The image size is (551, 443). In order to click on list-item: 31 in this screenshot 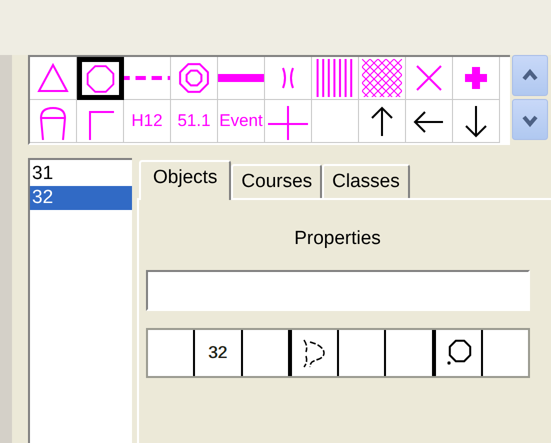, I will do `click(81, 174)`.